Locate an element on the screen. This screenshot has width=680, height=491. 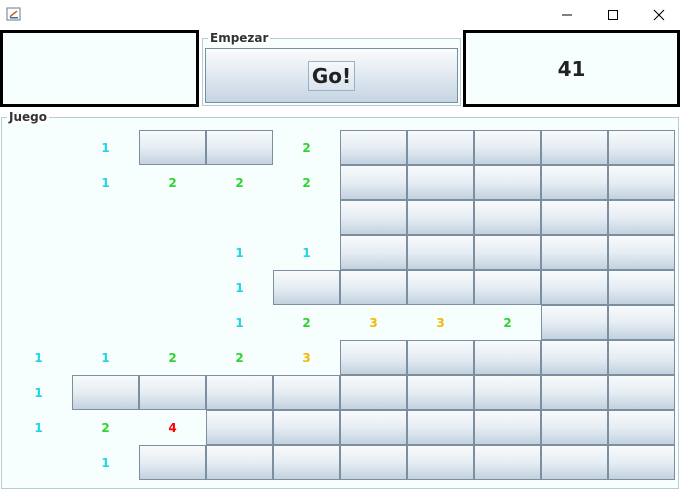
maximize-icon is located at coordinates (613, 15).